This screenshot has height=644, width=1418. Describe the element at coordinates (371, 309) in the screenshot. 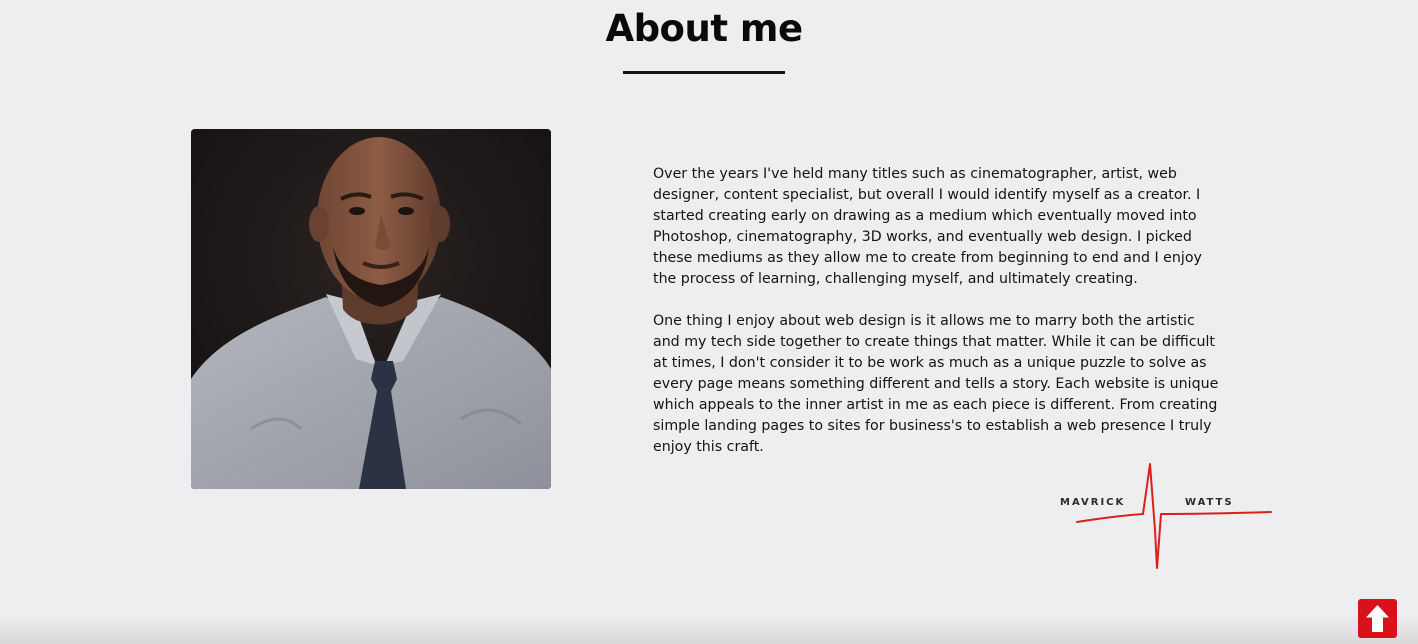

I see `profile-photo` at that location.